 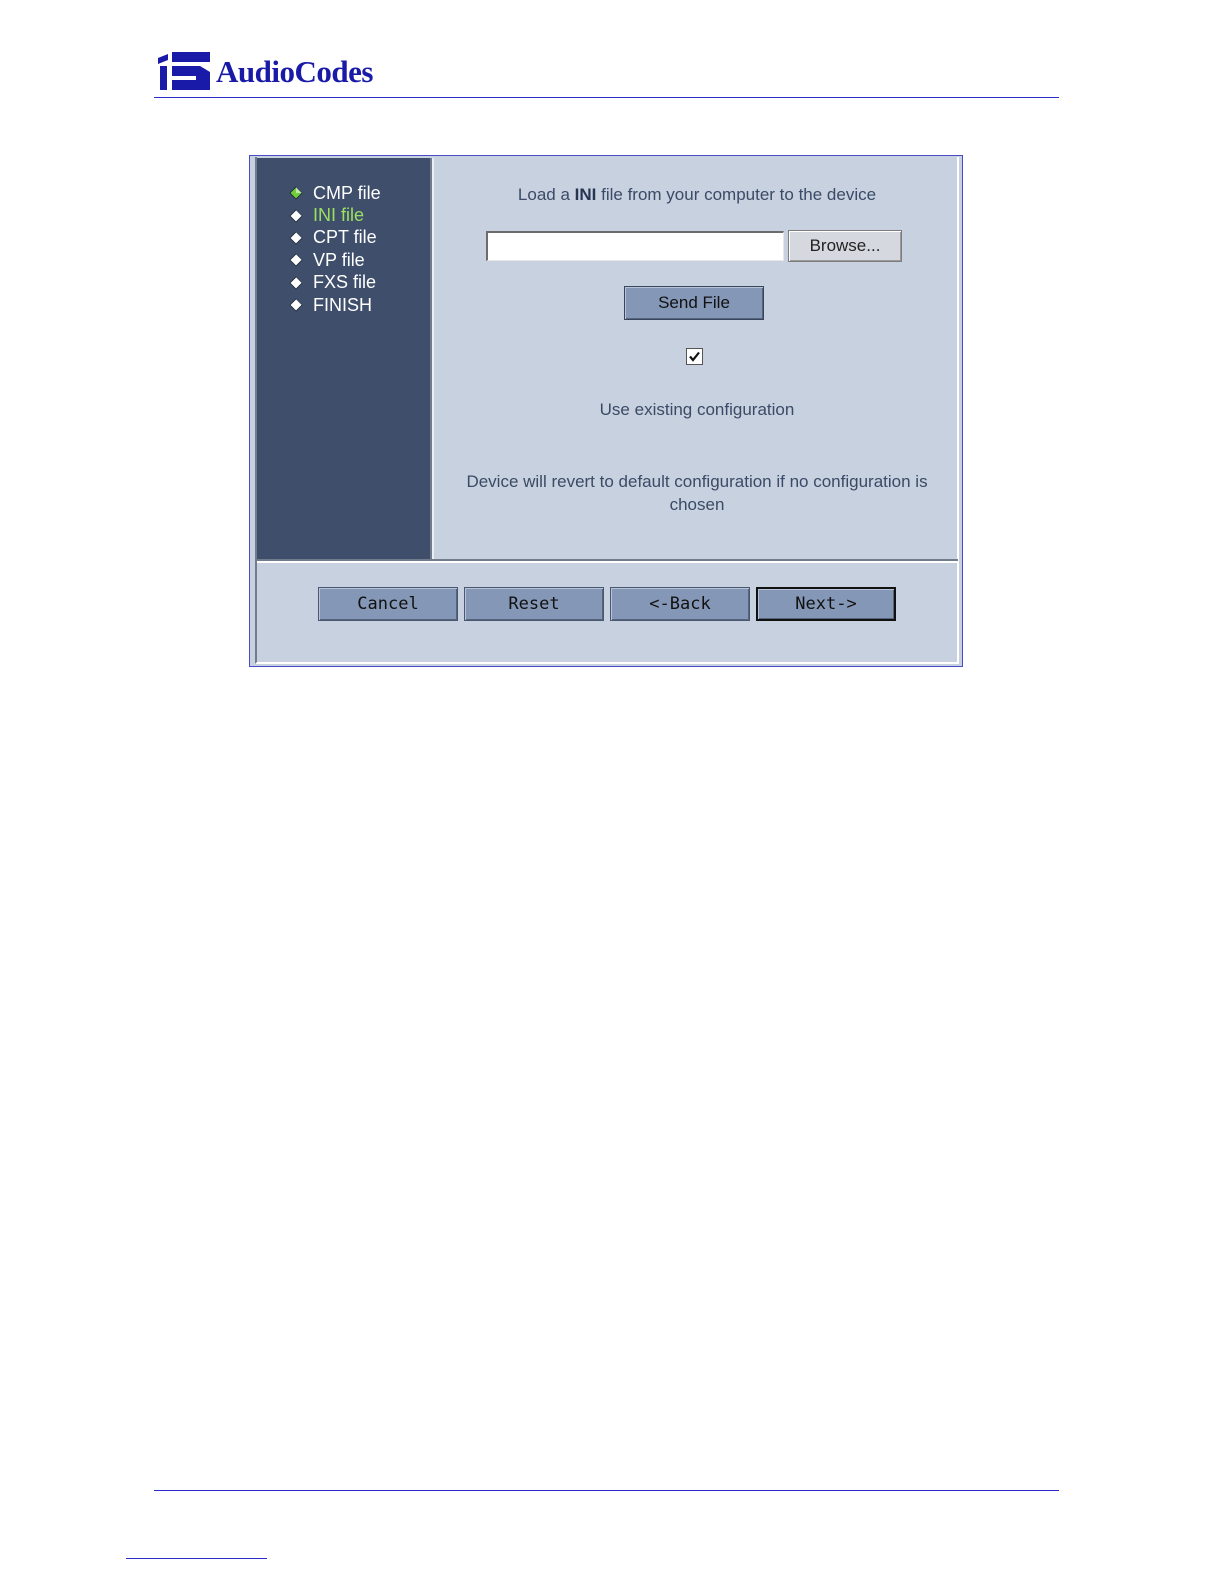 What do you see at coordinates (635, 246) in the screenshot?
I see `file-path-input` at bounding box center [635, 246].